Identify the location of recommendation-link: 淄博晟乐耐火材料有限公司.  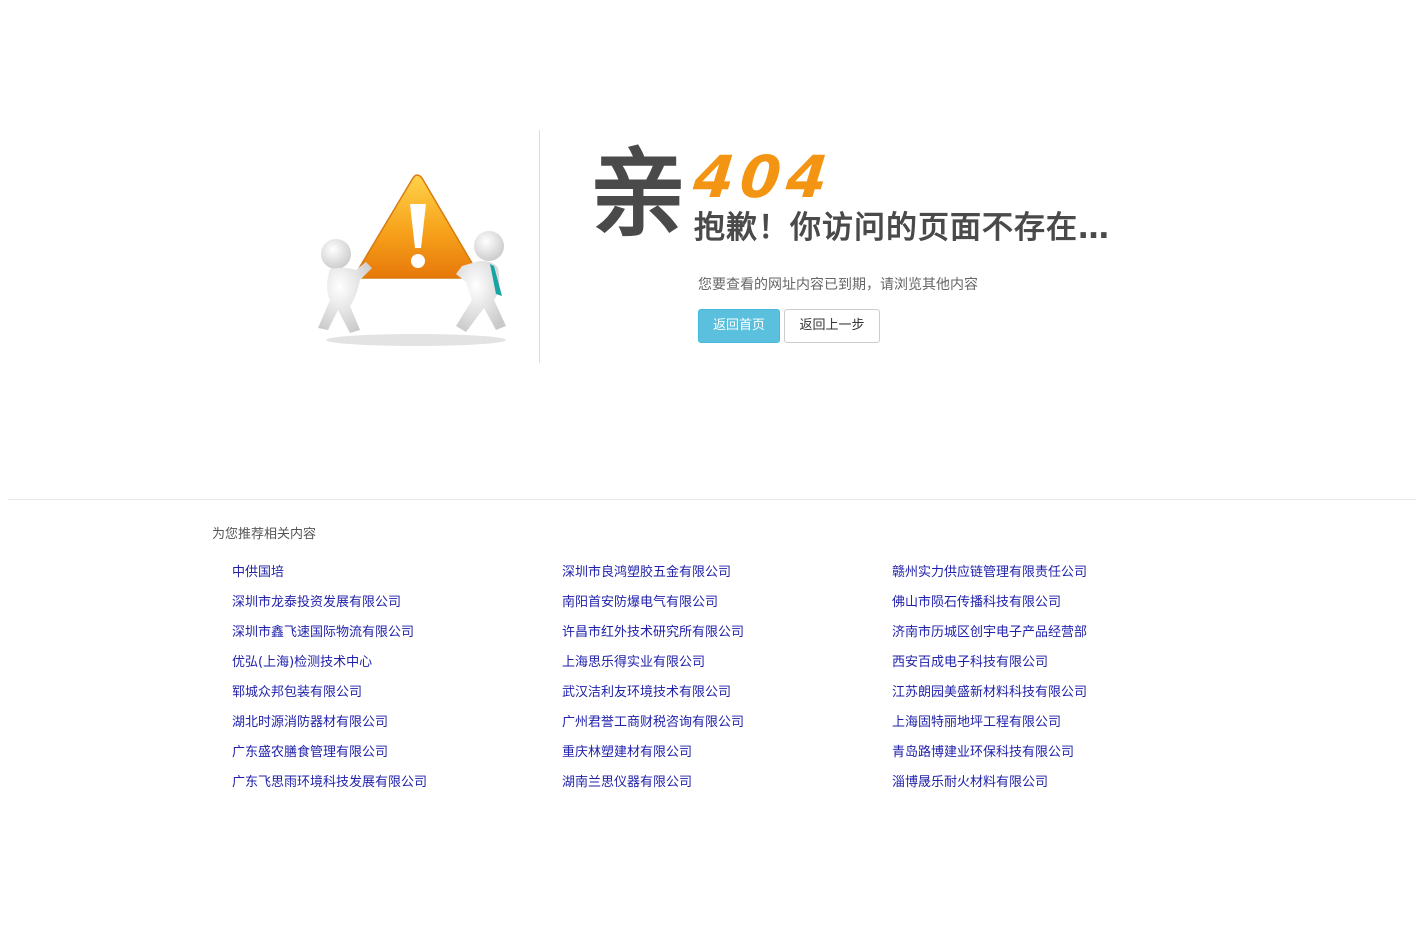
(1057, 788).